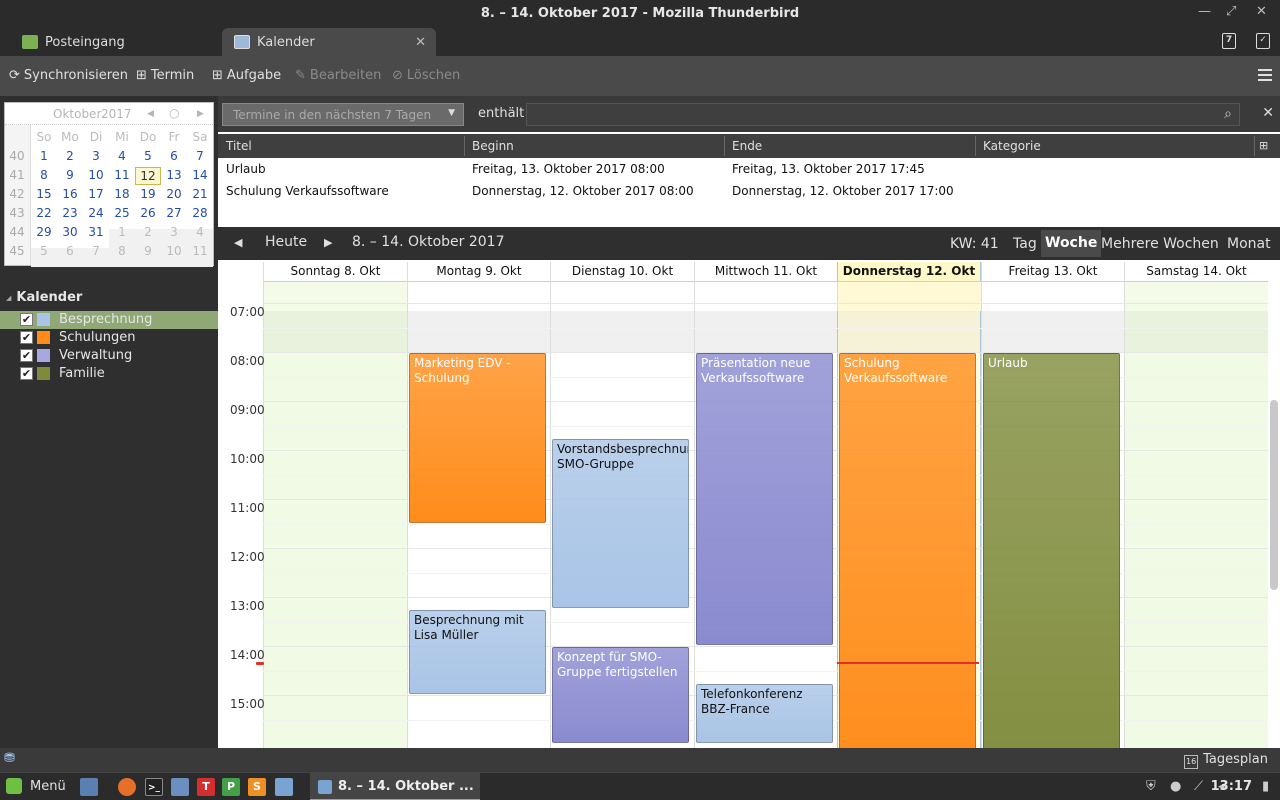 This screenshot has height=800, width=1280. What do you see at coordinates (154, 787) in the screenshot?
I see `terminal-icon: >_` at bounding box center [154, 787].